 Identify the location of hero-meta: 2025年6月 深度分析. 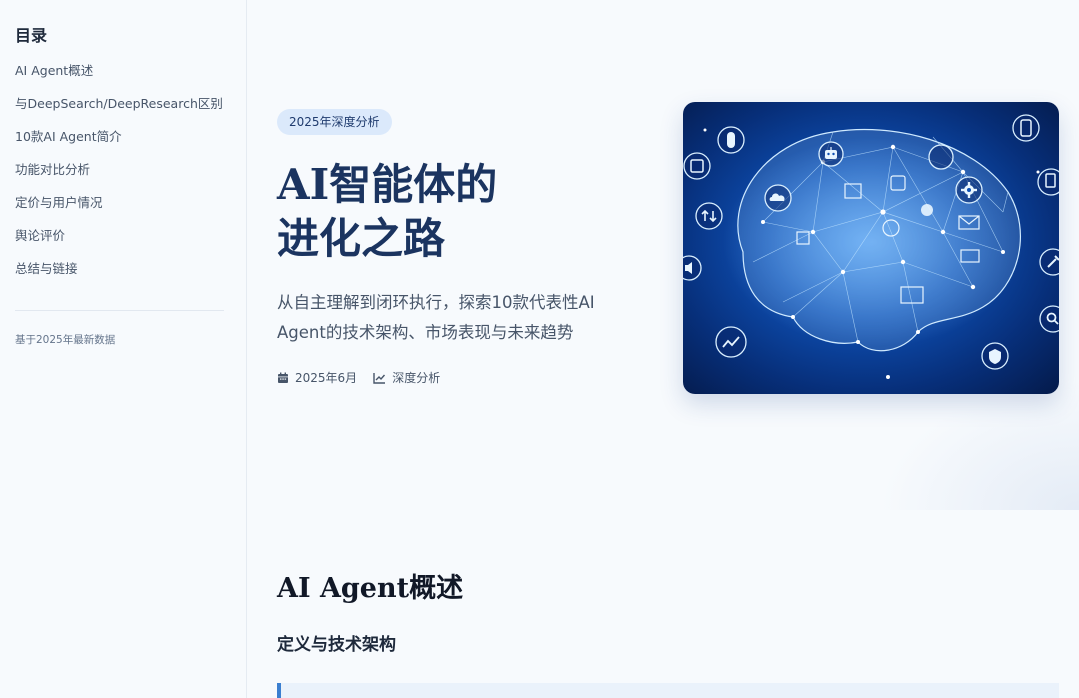
(366, 377).